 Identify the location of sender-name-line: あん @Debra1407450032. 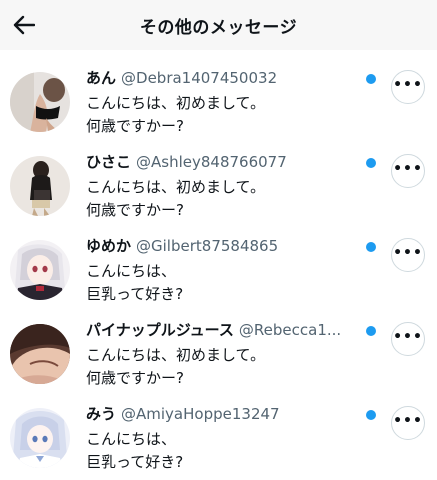
(225, 78).